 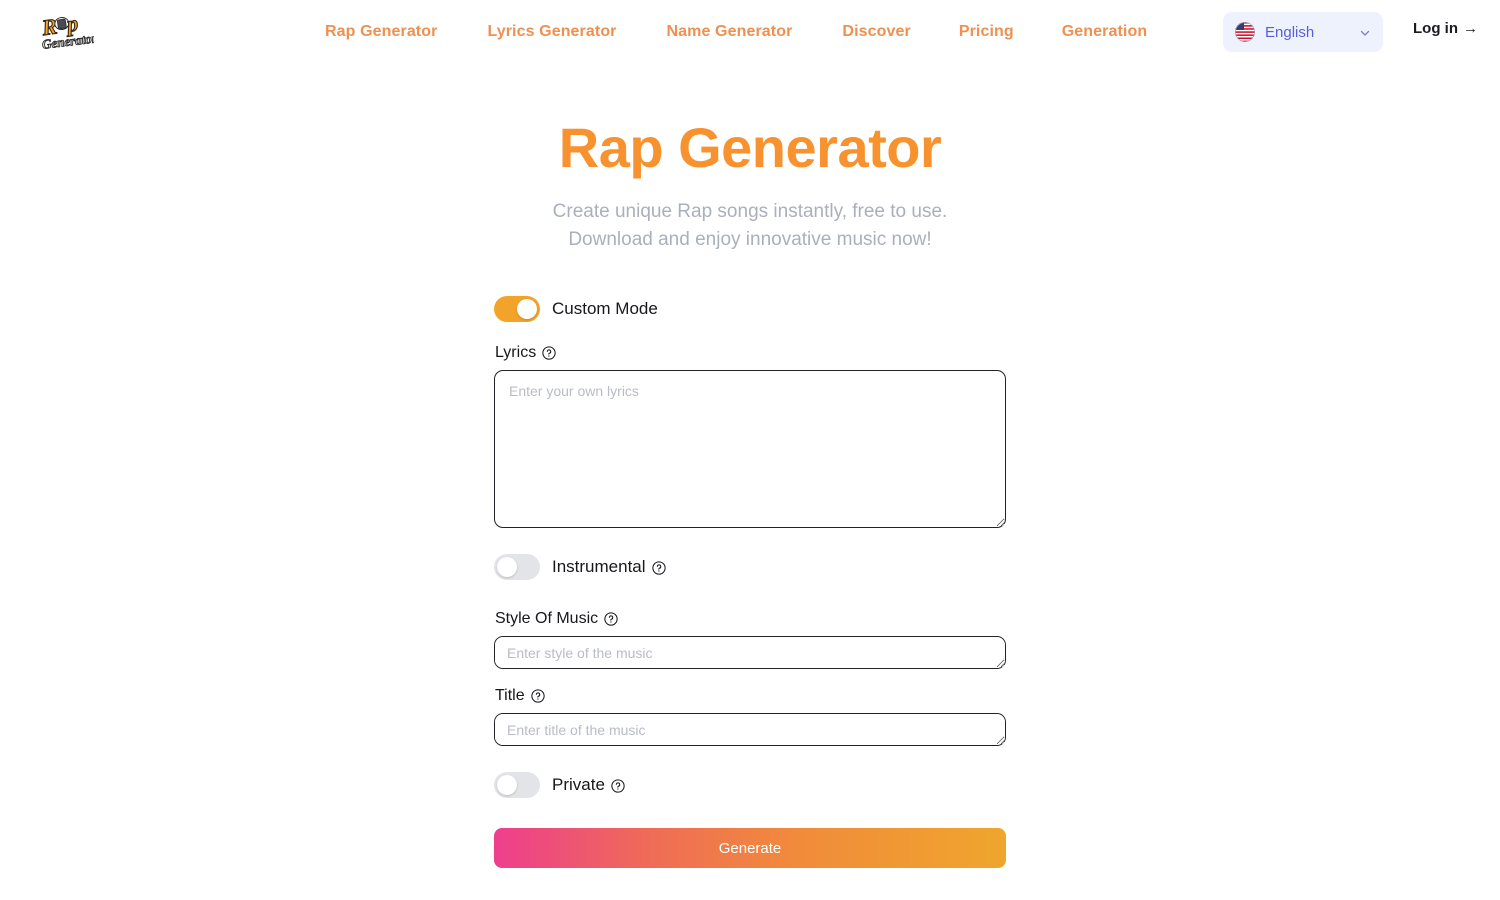 What do you see at coordinates (750, 848) in the screenshot?
I see `generate-button: Generate` at bounding box center [750, 848].